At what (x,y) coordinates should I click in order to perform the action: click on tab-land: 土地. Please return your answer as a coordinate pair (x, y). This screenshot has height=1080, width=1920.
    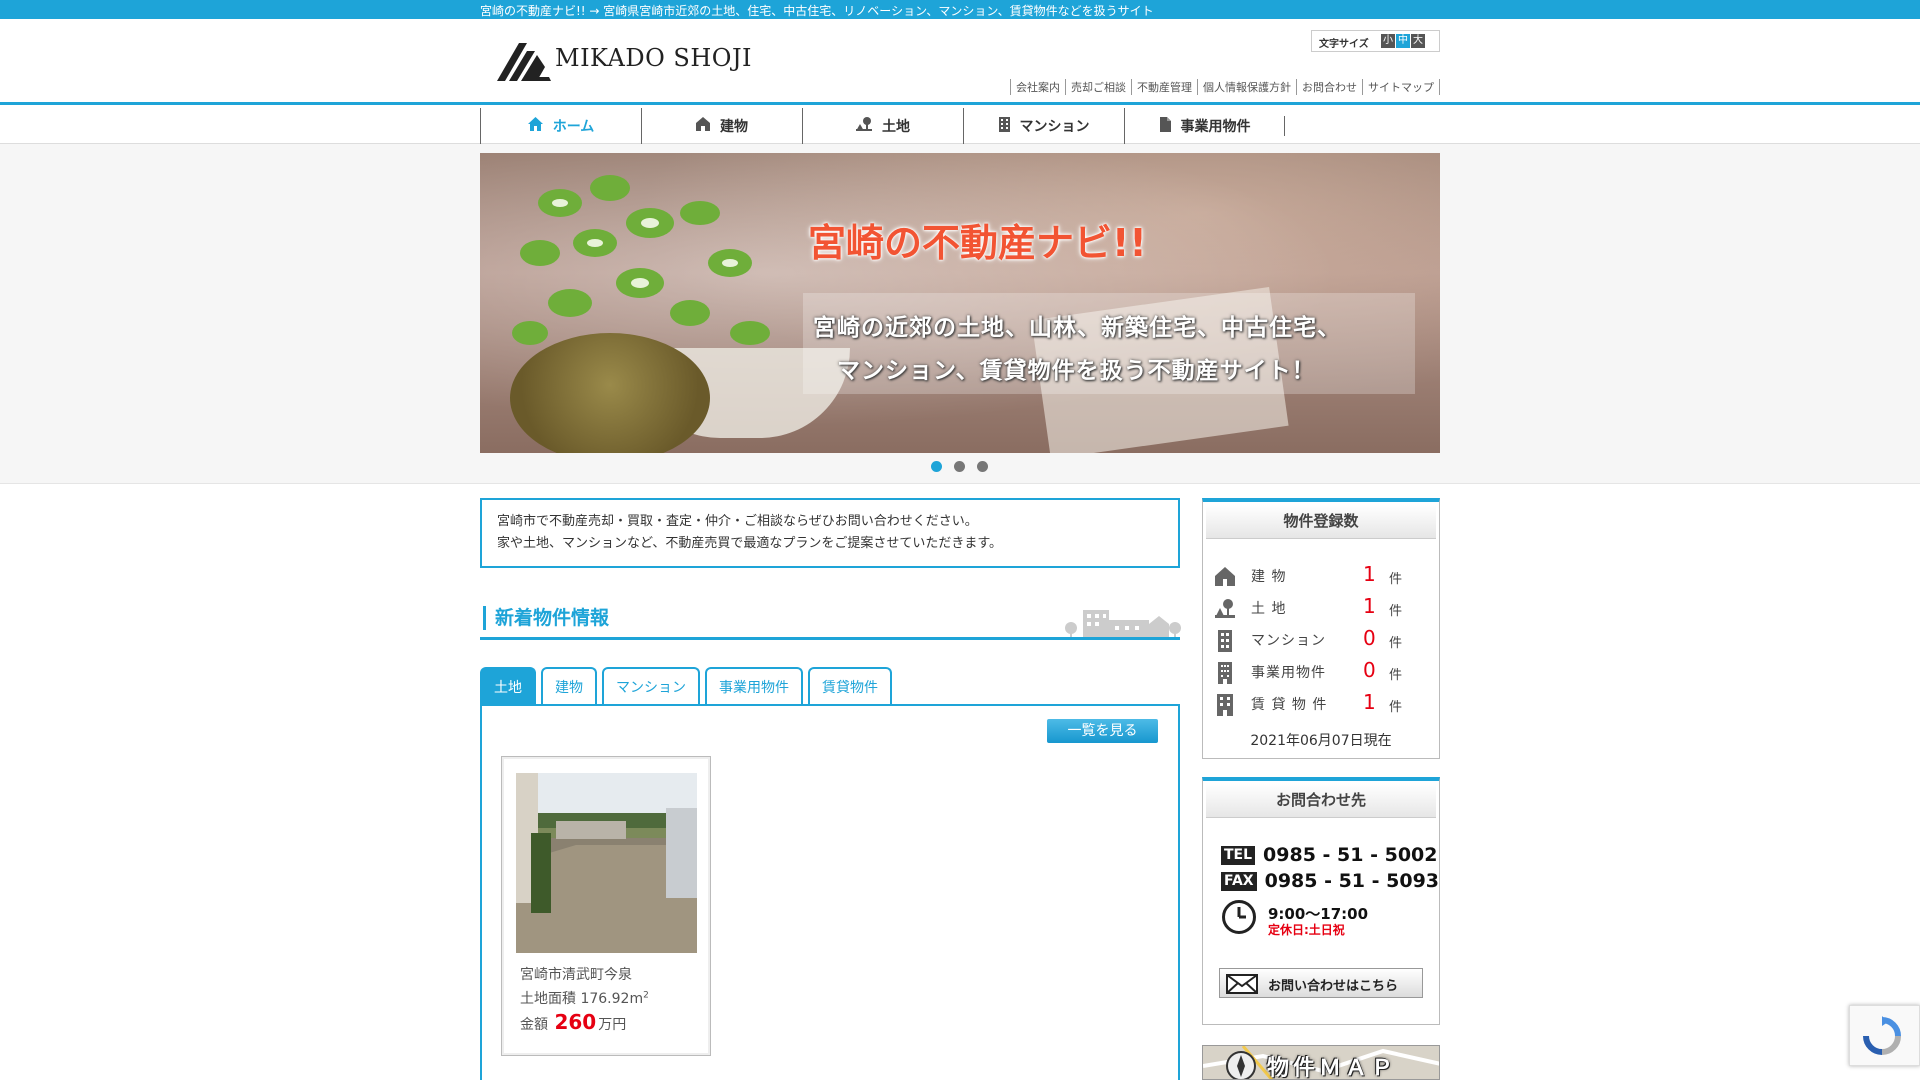
    Looking at the image, I should click on (508, 686).